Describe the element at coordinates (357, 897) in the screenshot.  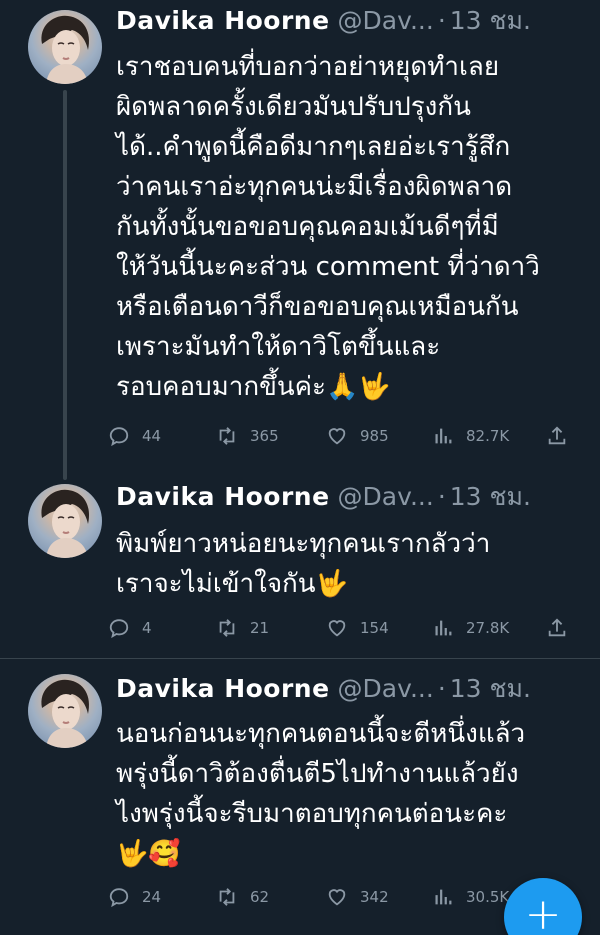
I see `like-button: 342` at that location.